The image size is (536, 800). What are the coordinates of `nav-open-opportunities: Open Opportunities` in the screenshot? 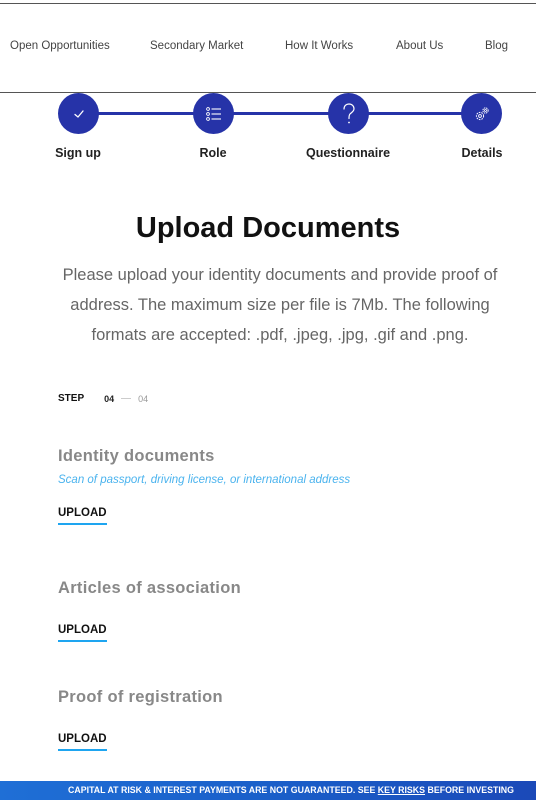 It's located at (60, 46).